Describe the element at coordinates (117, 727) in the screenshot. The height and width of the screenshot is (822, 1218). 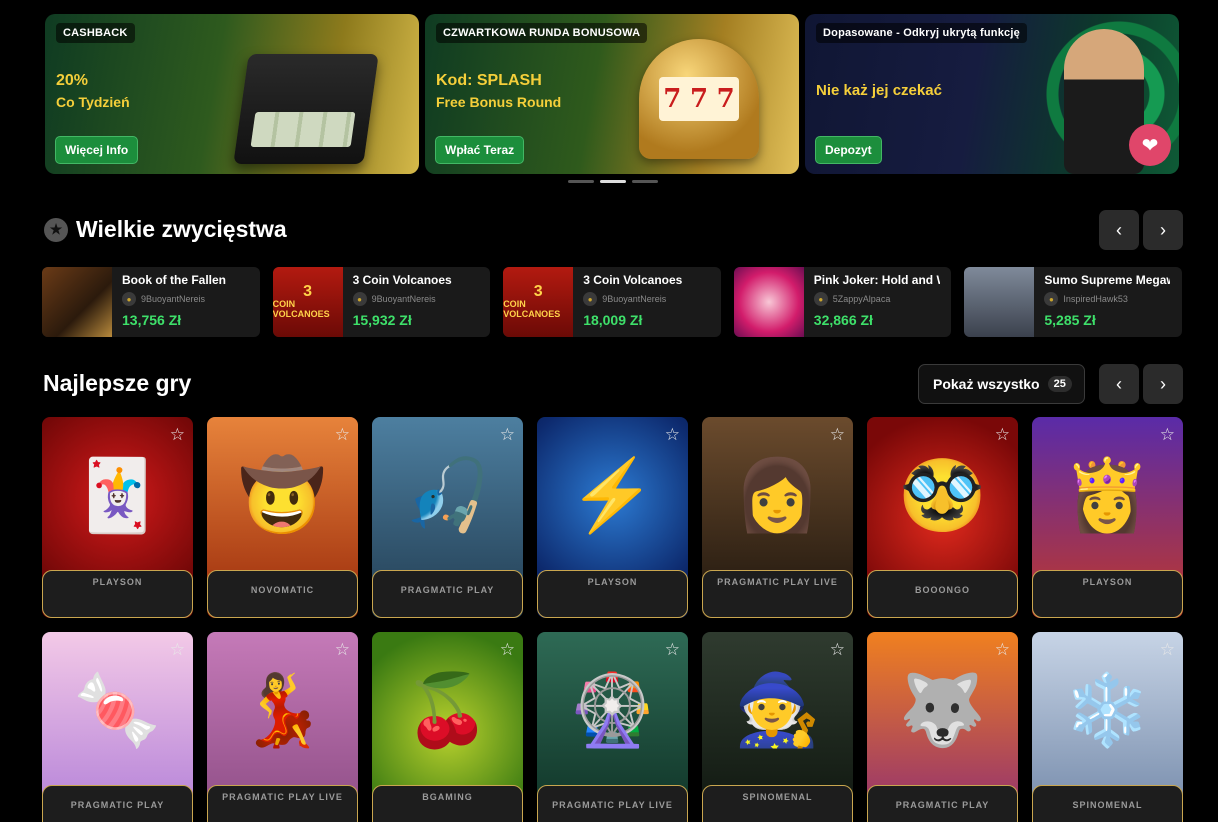
I see `game-card: 🍬 ☆ PRAGMATIC PLAY` at that location.